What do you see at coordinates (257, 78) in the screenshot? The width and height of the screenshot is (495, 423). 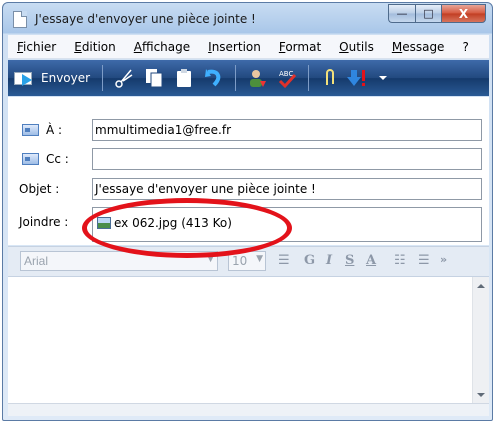 I see `contacts-icon` at bounding box center [257, 78].